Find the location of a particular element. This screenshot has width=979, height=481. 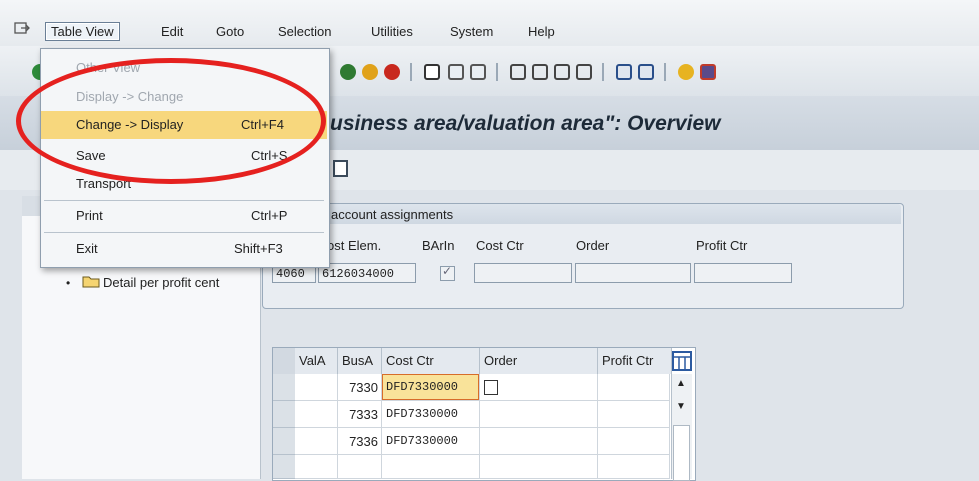

folder-icon is located at coordinates (91, 282).